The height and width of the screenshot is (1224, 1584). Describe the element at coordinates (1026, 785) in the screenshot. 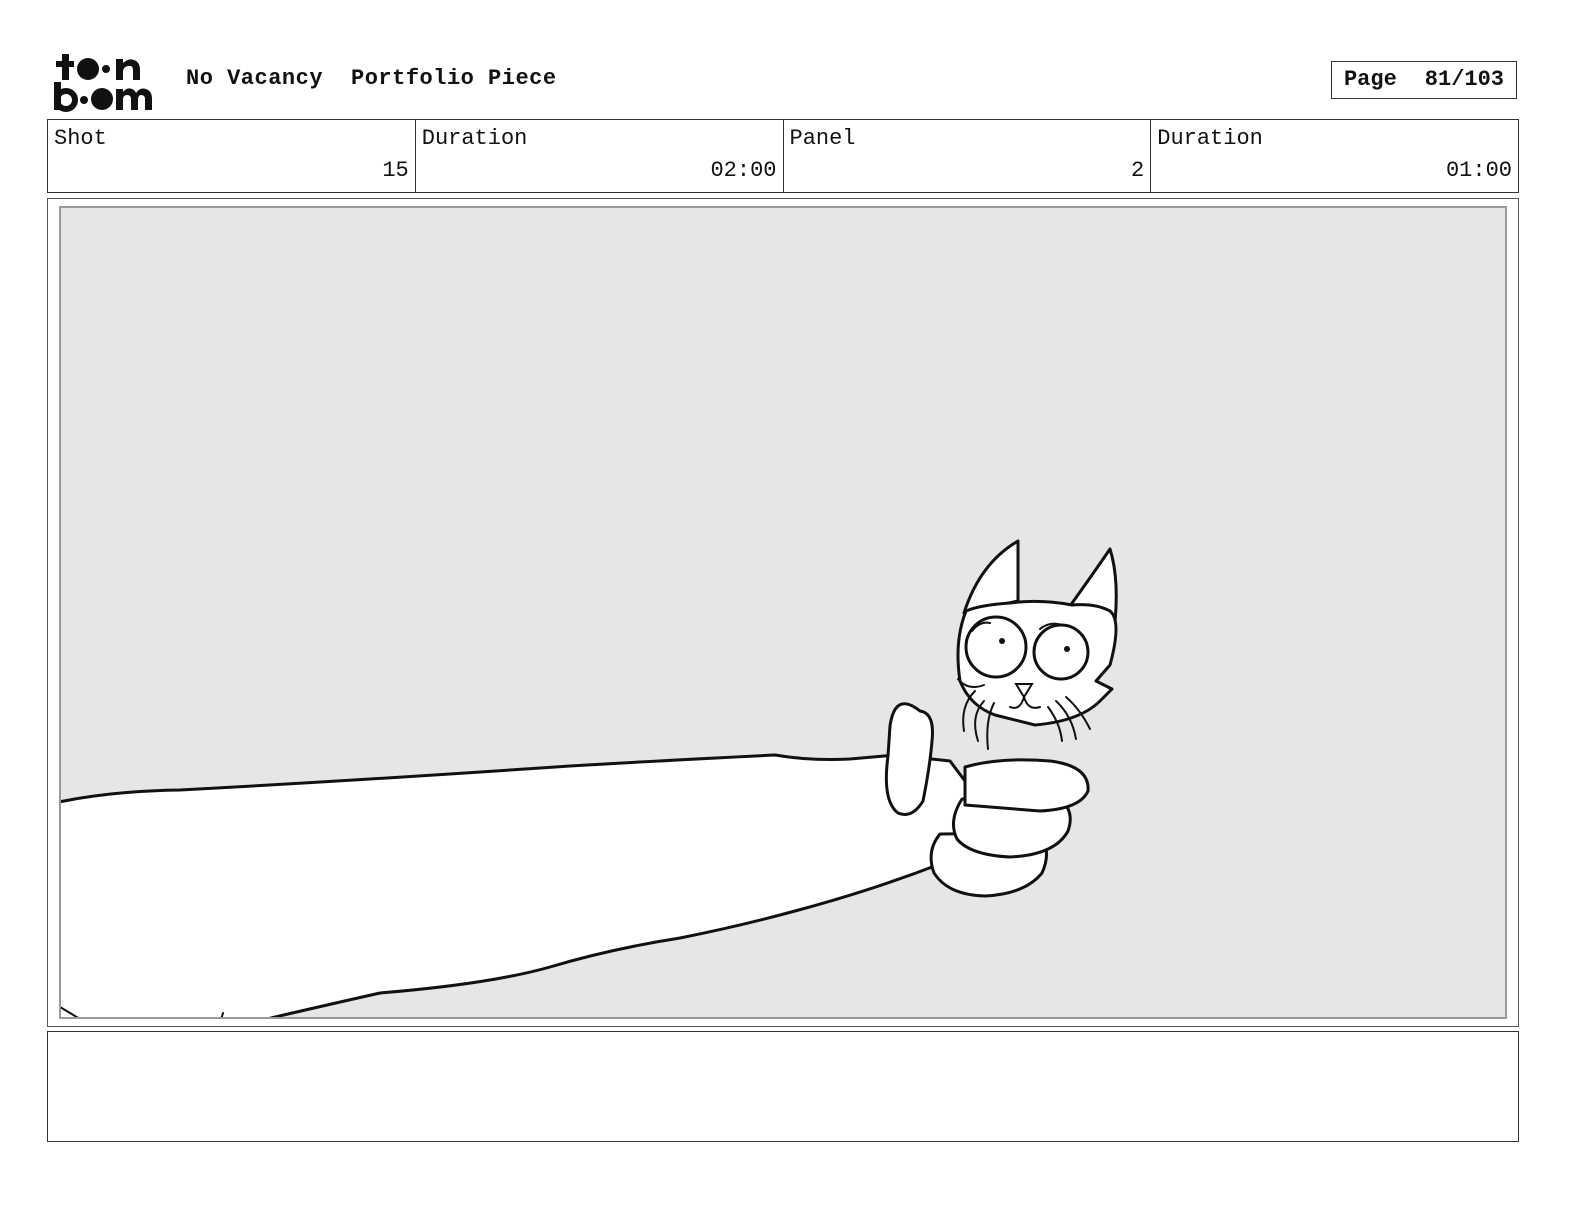

I see `cat-body` at that location.